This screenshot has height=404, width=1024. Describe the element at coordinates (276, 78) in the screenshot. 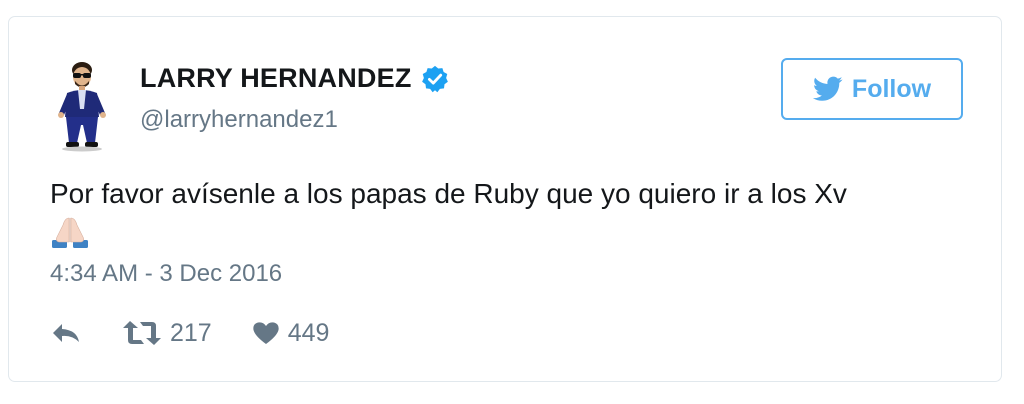

I see `author-name: LARRY HERNANDEZ` at that location.